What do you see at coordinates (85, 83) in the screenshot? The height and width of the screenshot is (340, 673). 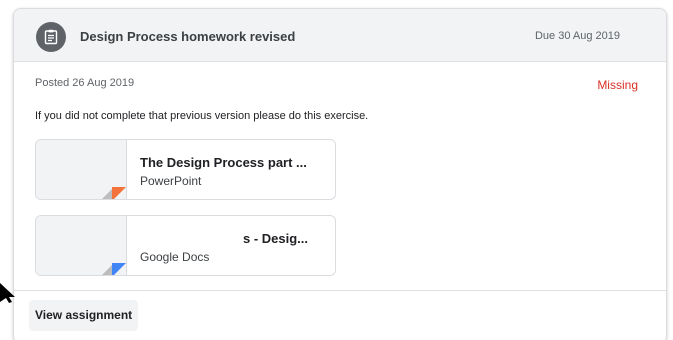 I see `posted-date: Posted 26 Aug 2019` at bounding box center [85, 83].